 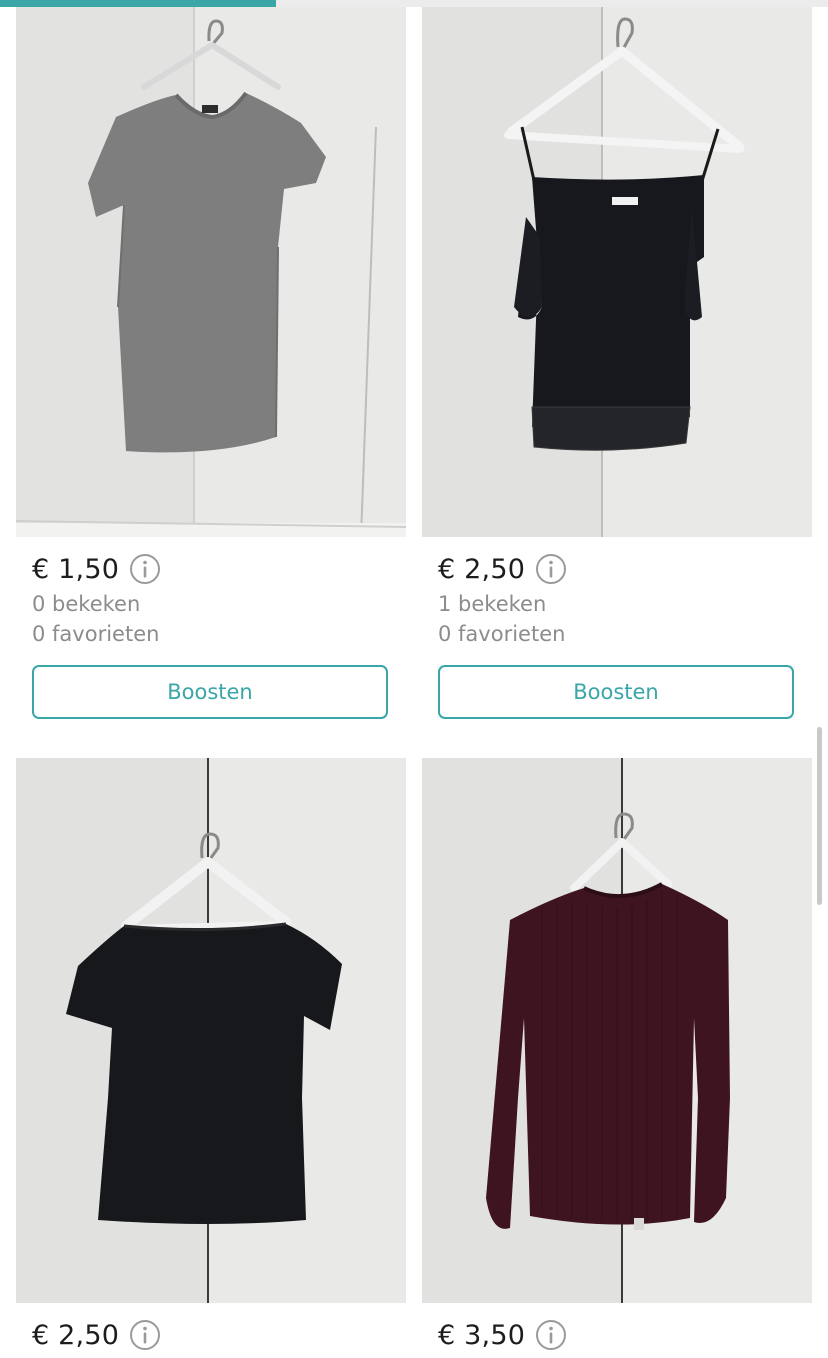 I want to click on views-count: 0 bekeken, so click(x=86, y=604).